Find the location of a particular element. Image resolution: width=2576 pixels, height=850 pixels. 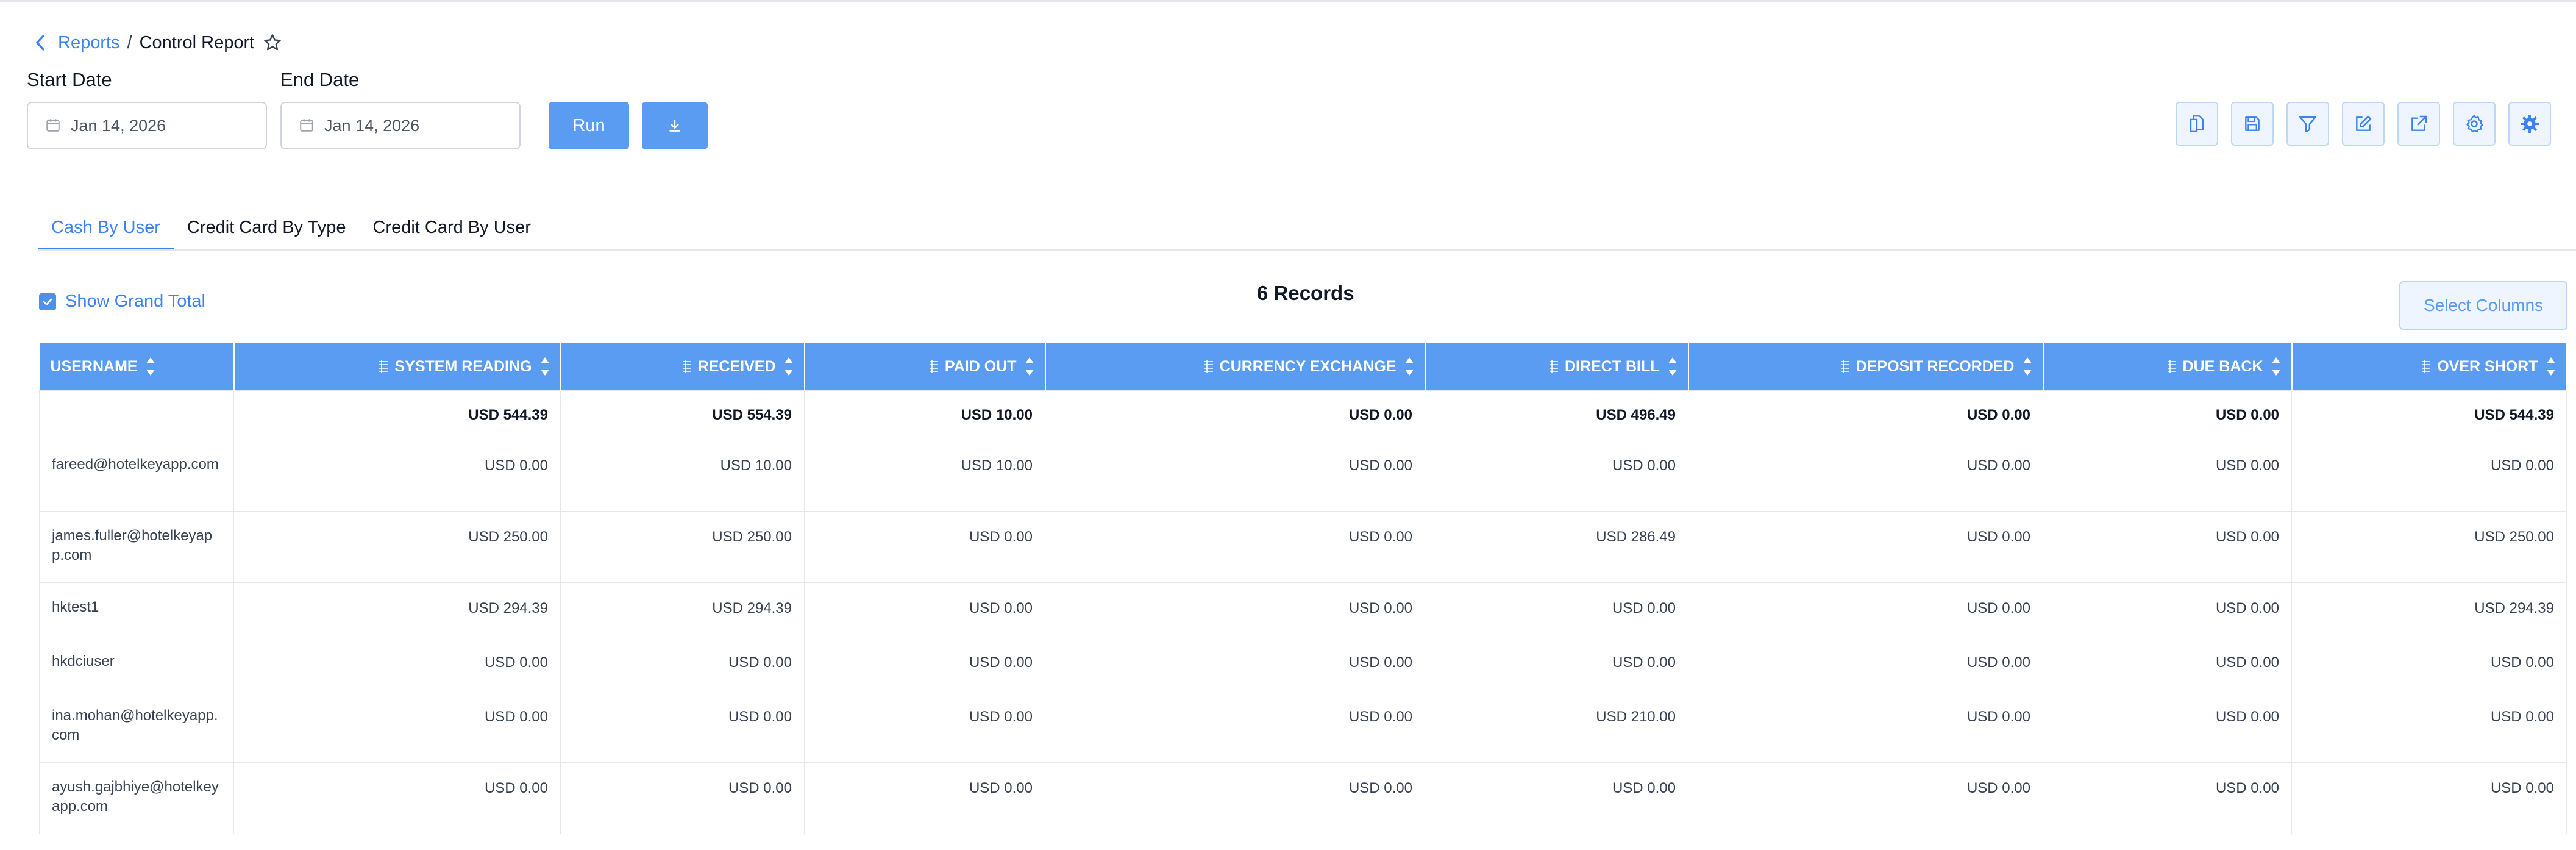

save-button is located at coordinates (2252, 124).